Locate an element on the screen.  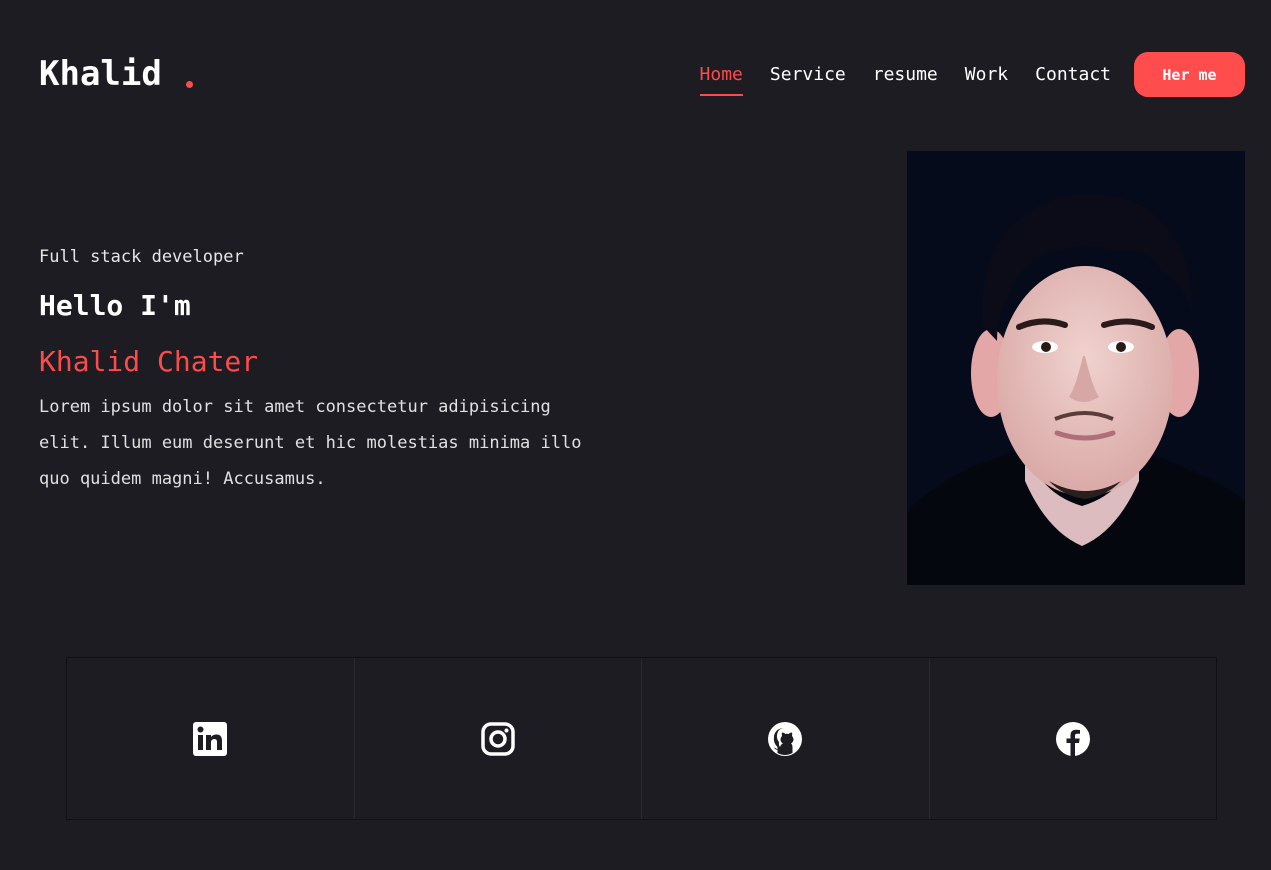
github-icon is located at coordinates (785, 738).